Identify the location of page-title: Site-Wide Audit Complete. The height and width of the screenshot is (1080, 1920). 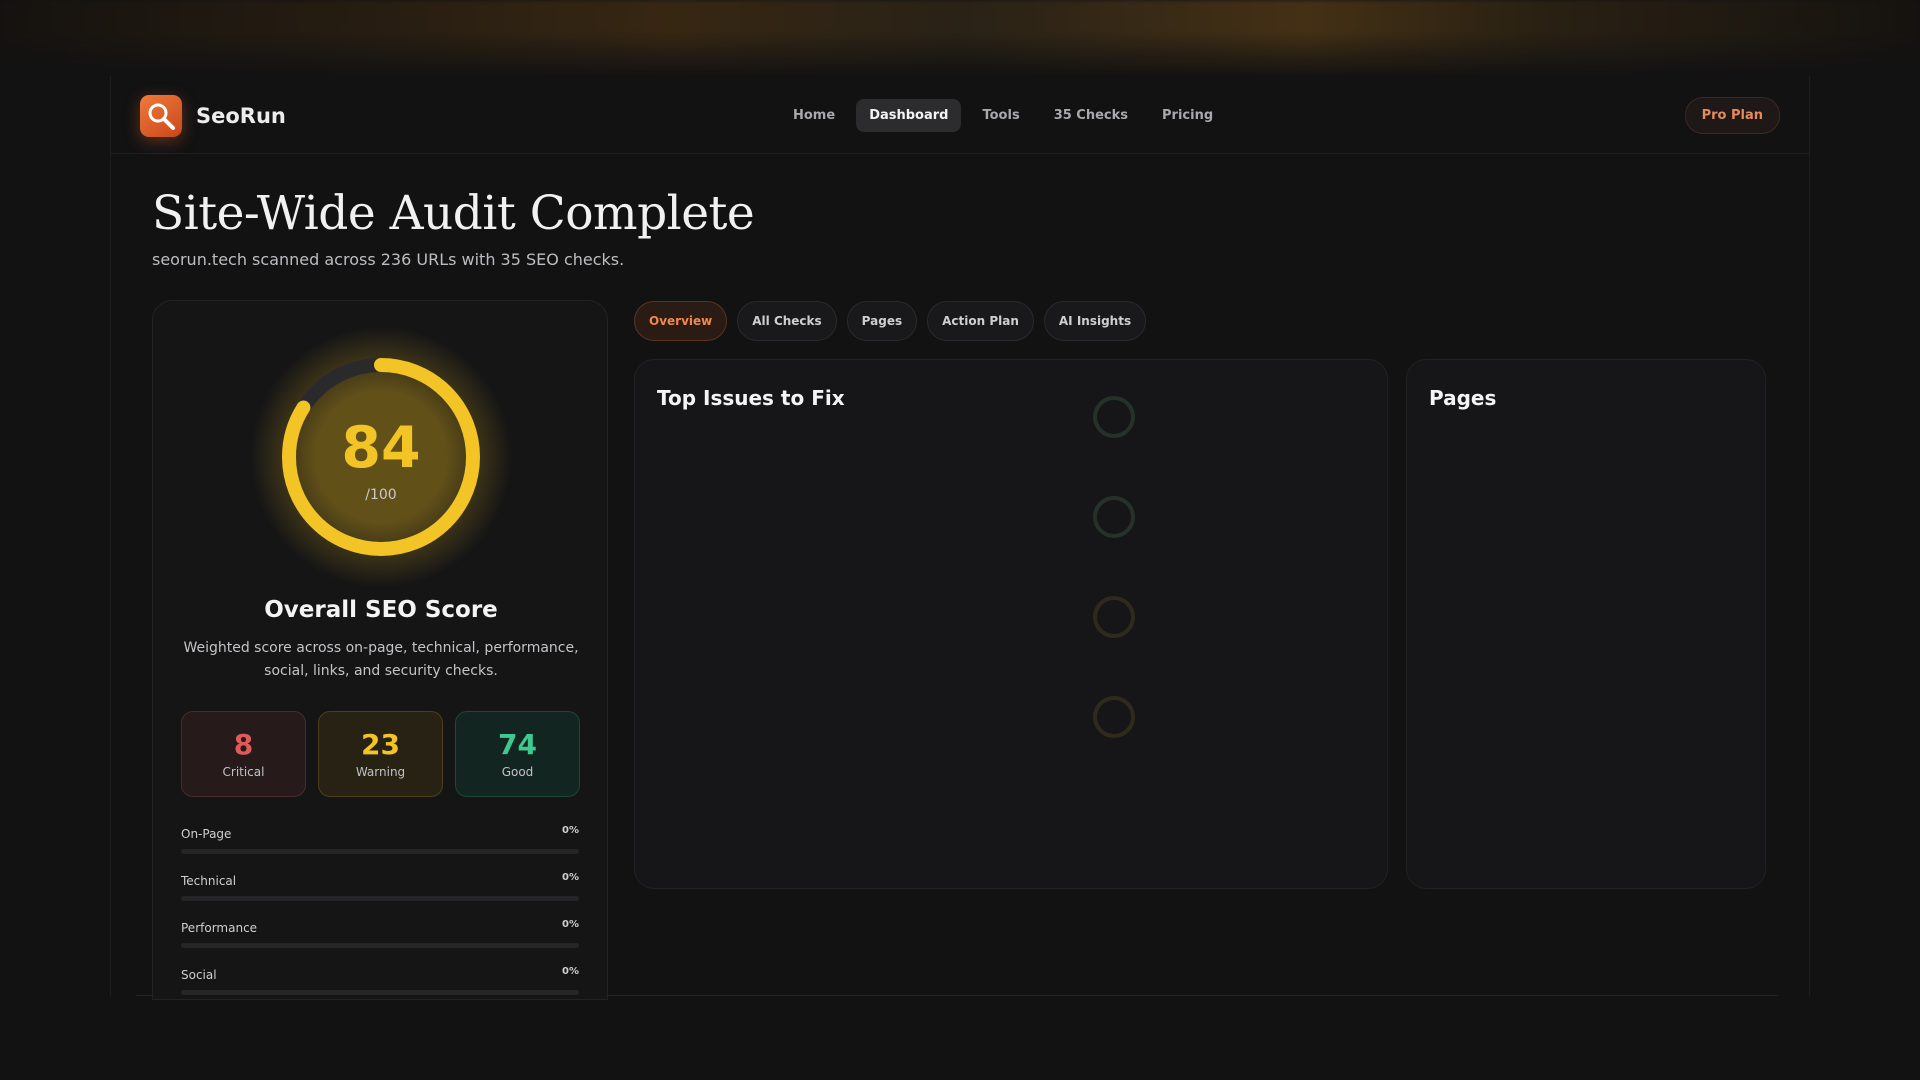
(453, 213).